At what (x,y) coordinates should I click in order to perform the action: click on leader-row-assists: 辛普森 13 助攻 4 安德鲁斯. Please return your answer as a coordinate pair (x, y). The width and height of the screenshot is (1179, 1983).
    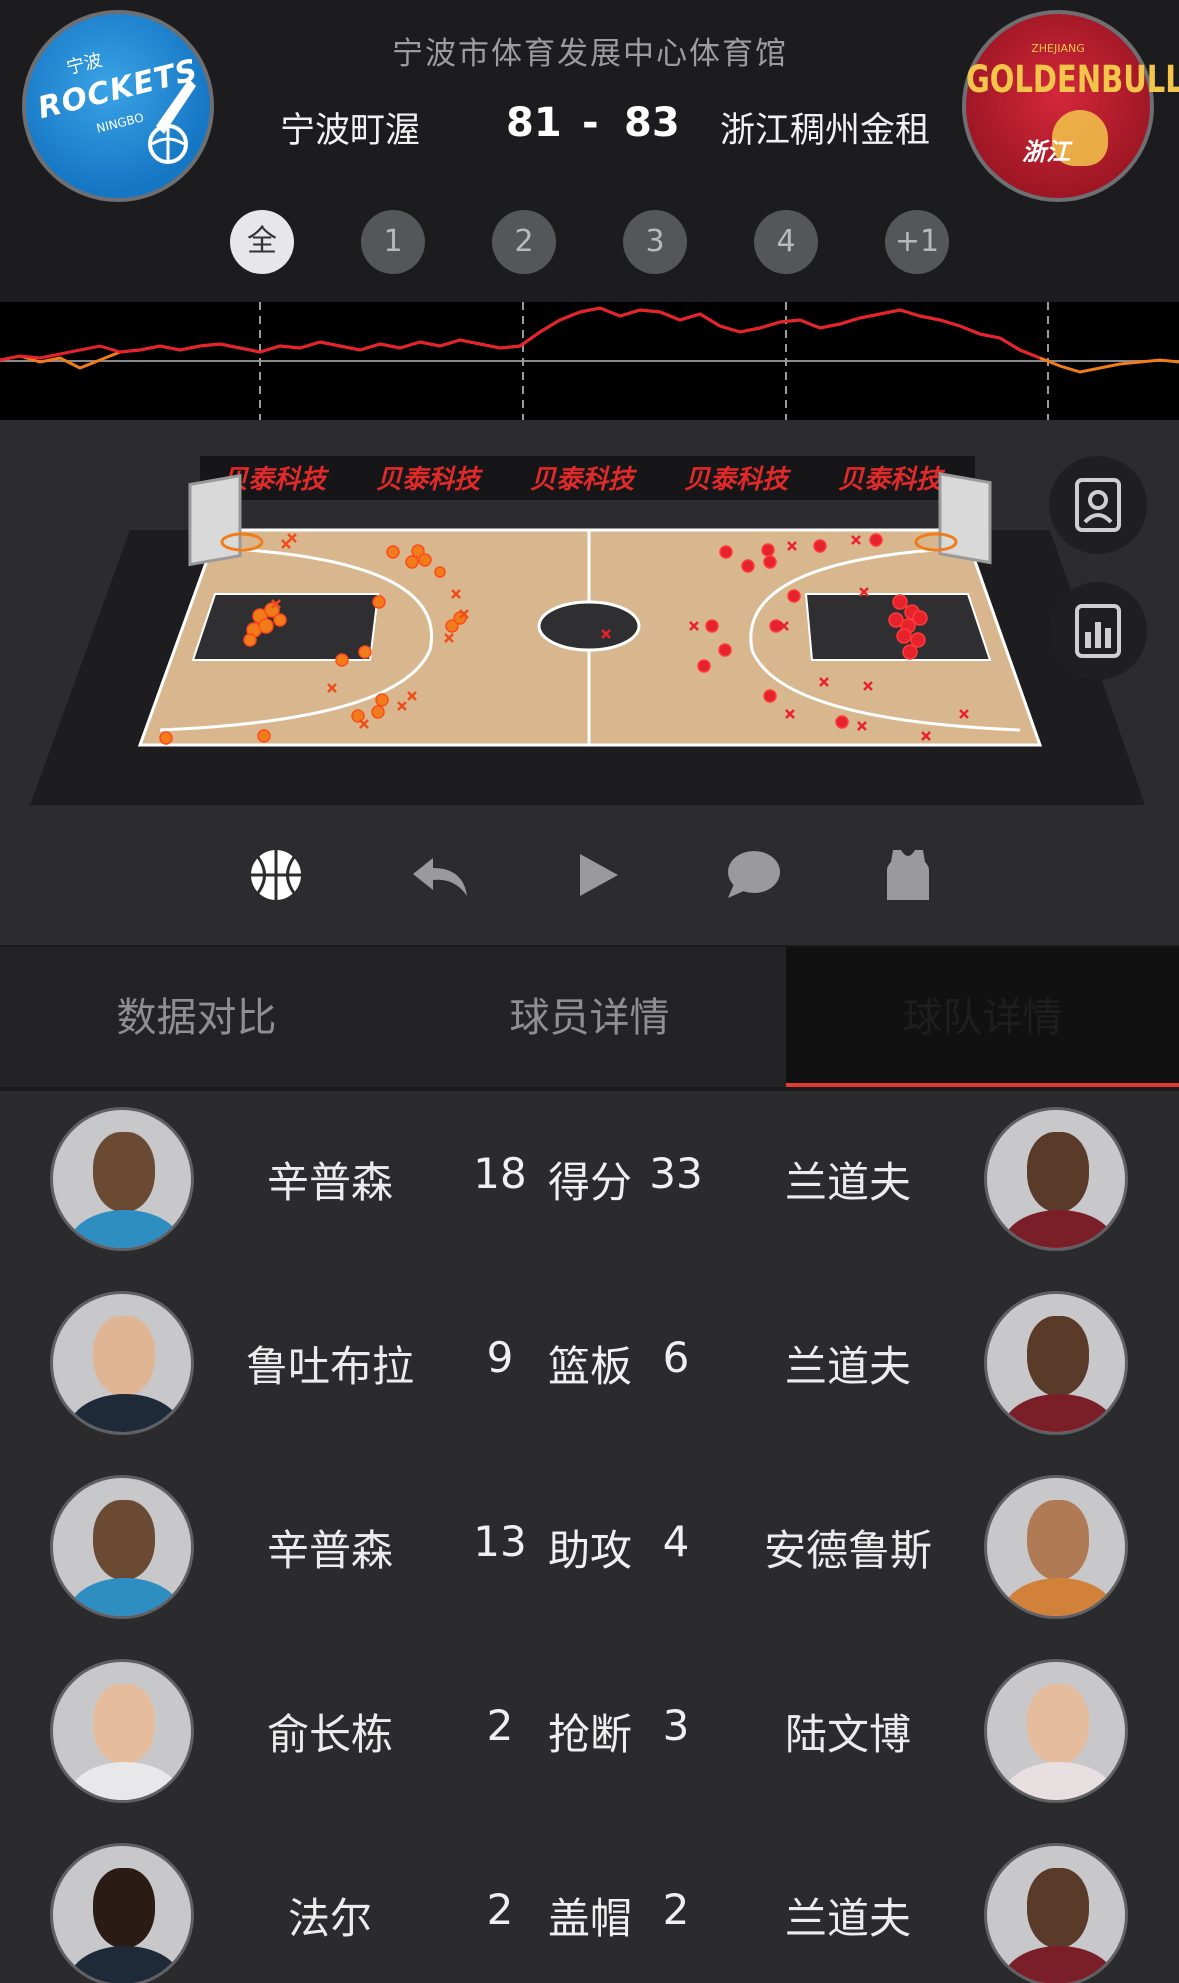
    Looking at the image, I should click on (589, 1561).